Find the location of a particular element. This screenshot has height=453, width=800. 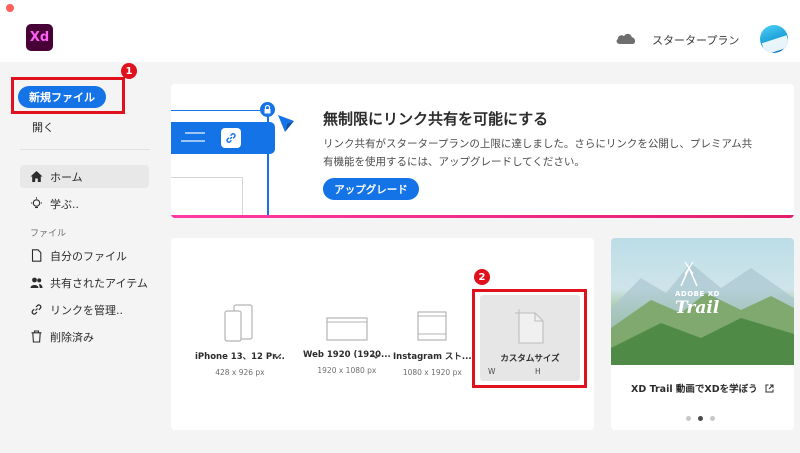

lock-icon is located at coordinates (267, 109).